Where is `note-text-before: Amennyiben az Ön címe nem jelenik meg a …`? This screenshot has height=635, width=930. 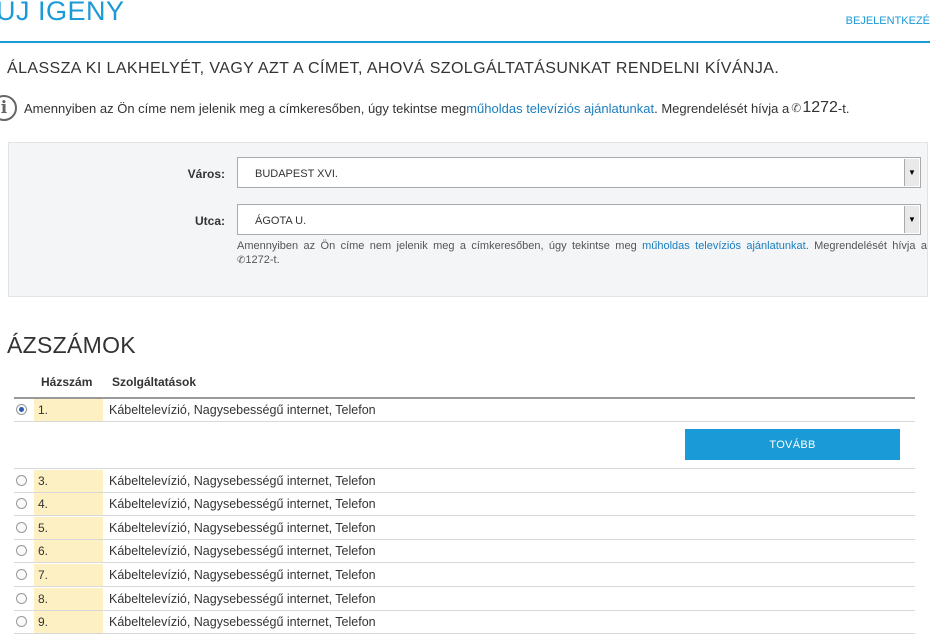 note-text-before: Amennyiben az Ön címe nem jelenik meg a … is located at coordinates (440, 246).